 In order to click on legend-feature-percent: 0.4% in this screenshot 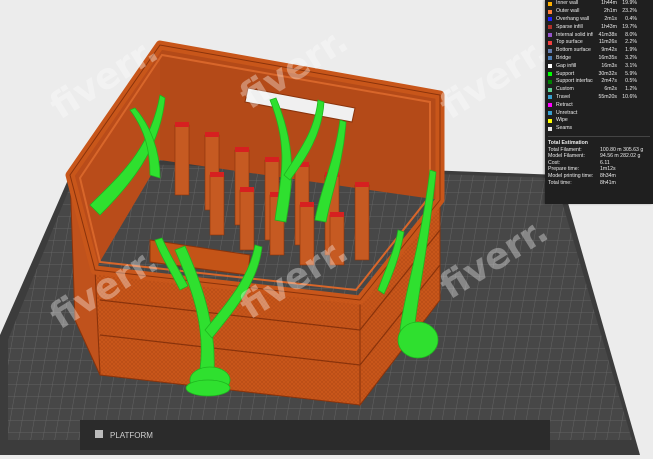, I will do `click(631, 18)`.